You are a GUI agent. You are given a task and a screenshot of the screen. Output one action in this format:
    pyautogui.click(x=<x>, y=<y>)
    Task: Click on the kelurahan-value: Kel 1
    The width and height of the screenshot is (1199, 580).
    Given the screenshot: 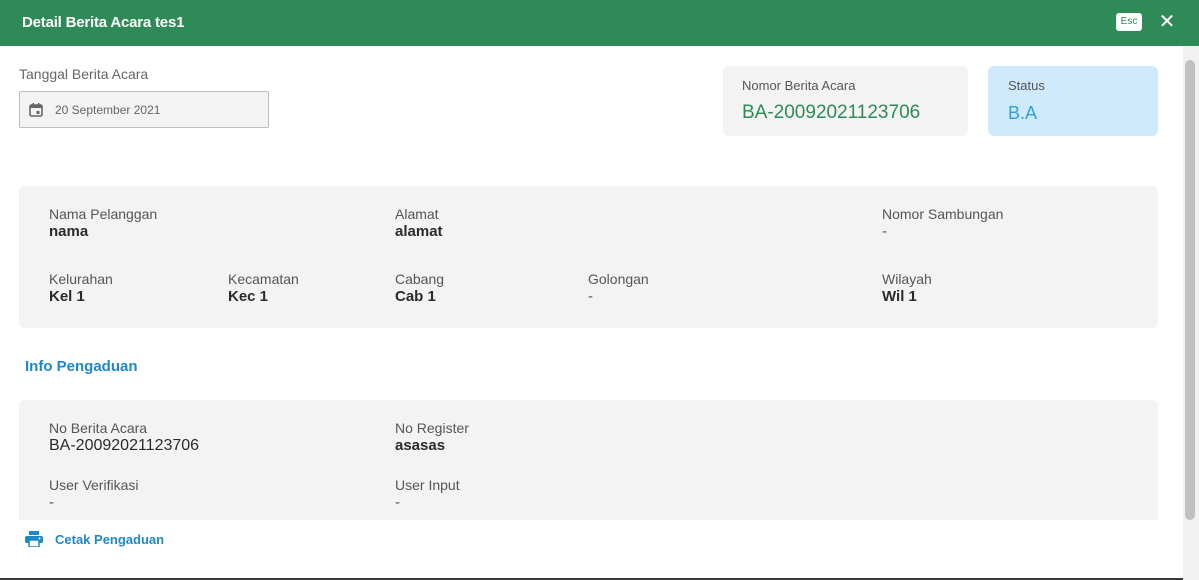 What is the action you would take?
    pyautogui.click(x=67, y=296)
    